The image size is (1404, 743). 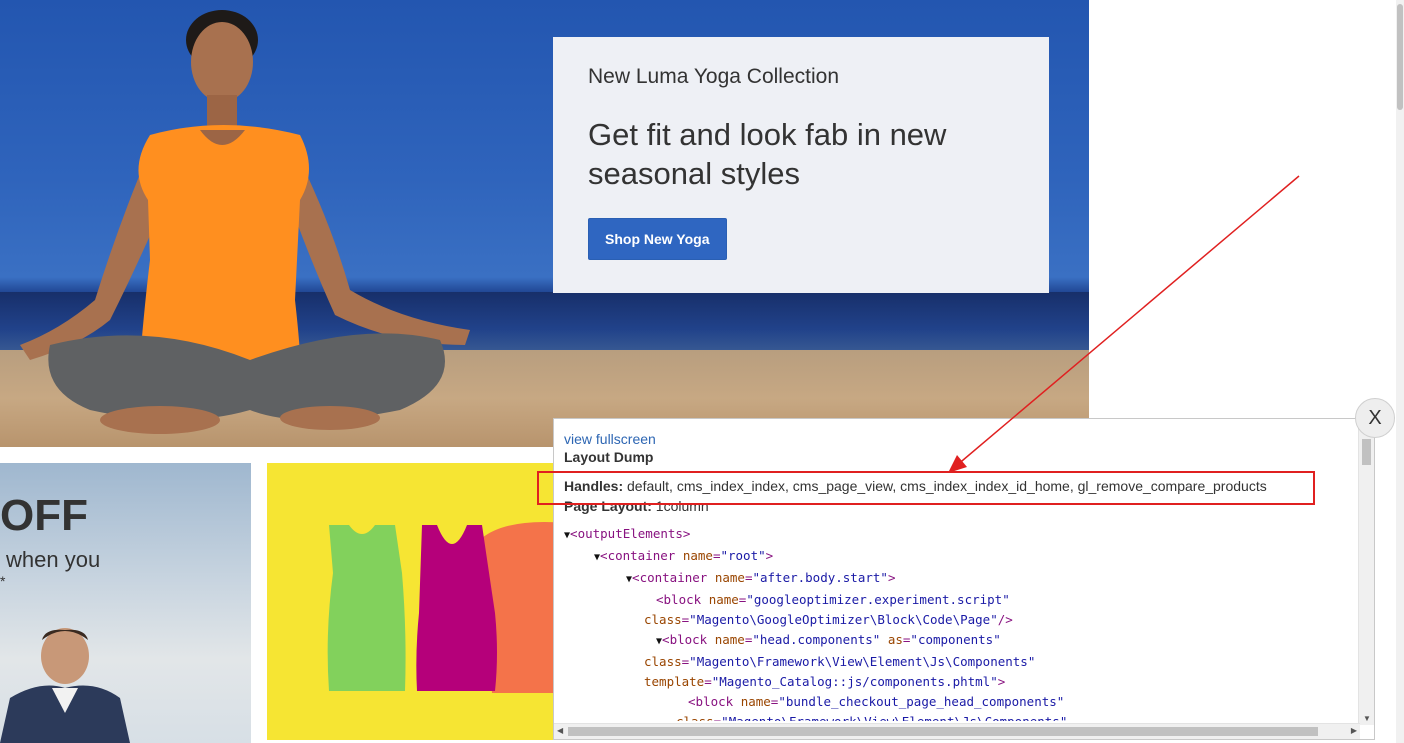 I want to click on xml-token: "root", so click(x=743, y=555).